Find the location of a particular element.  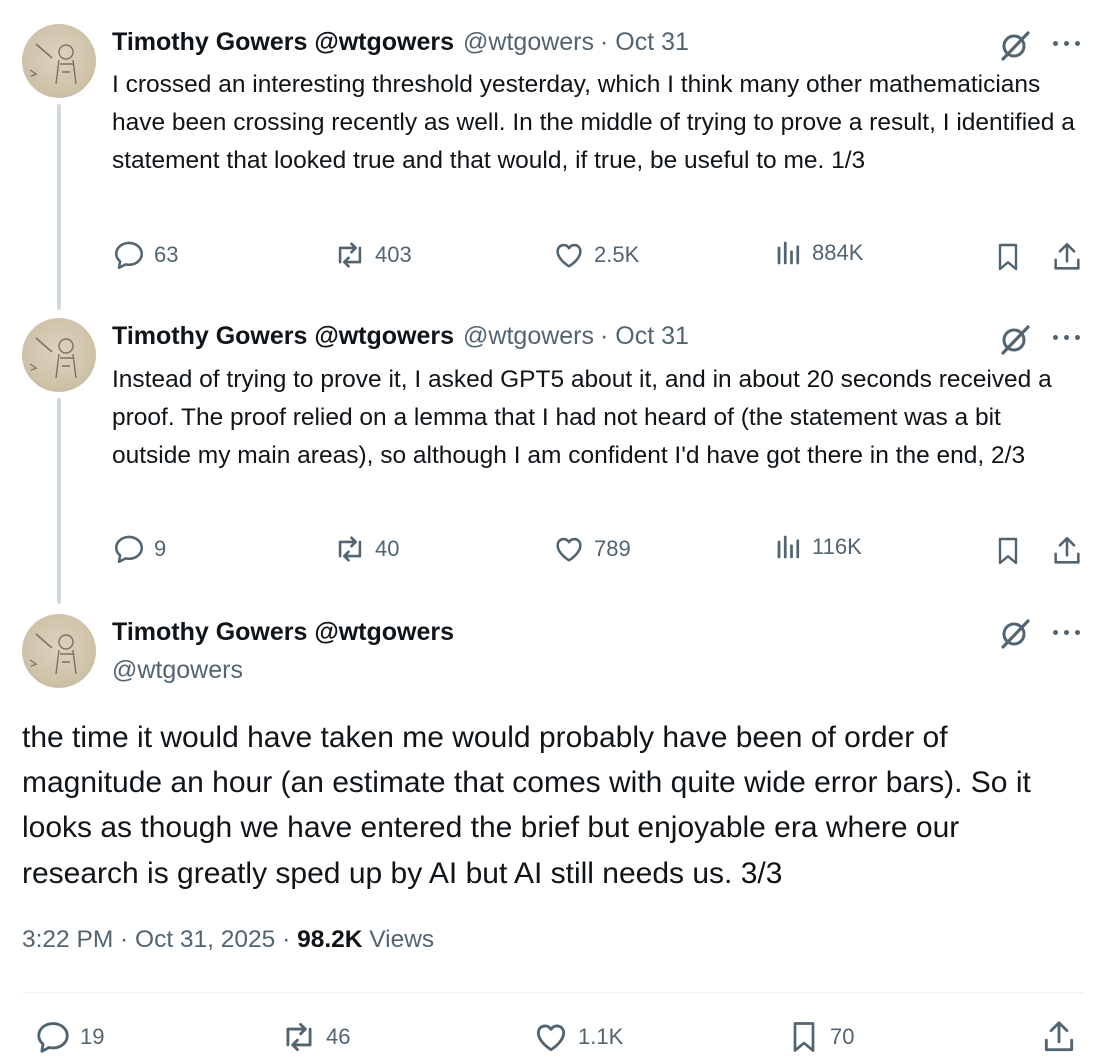

reply-count: 9 is located at coordinates (160, 548).